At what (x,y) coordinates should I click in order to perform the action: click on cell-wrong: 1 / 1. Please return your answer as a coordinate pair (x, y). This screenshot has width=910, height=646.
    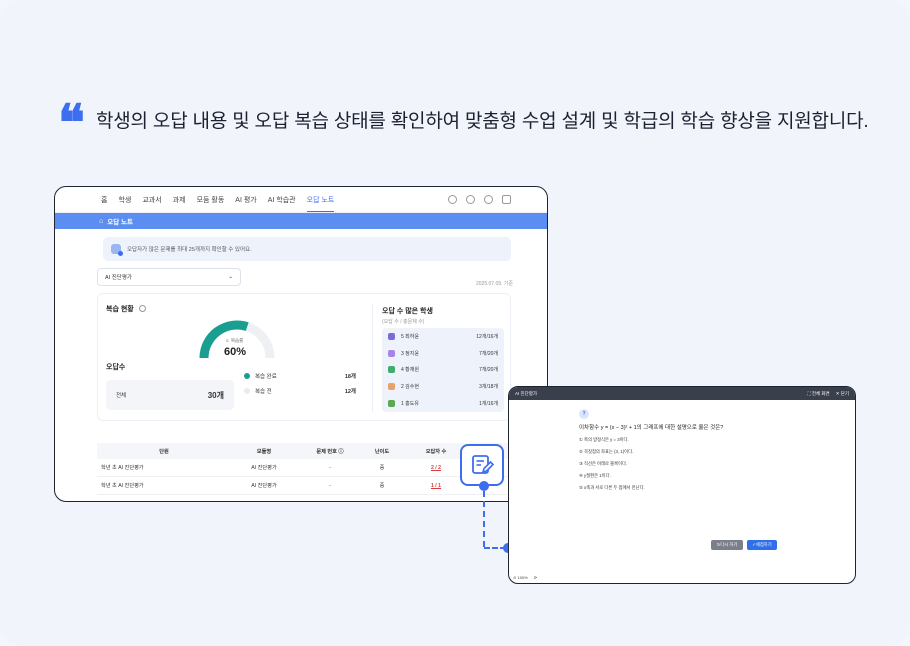
    Looking at the image, I should click on (436, 486).